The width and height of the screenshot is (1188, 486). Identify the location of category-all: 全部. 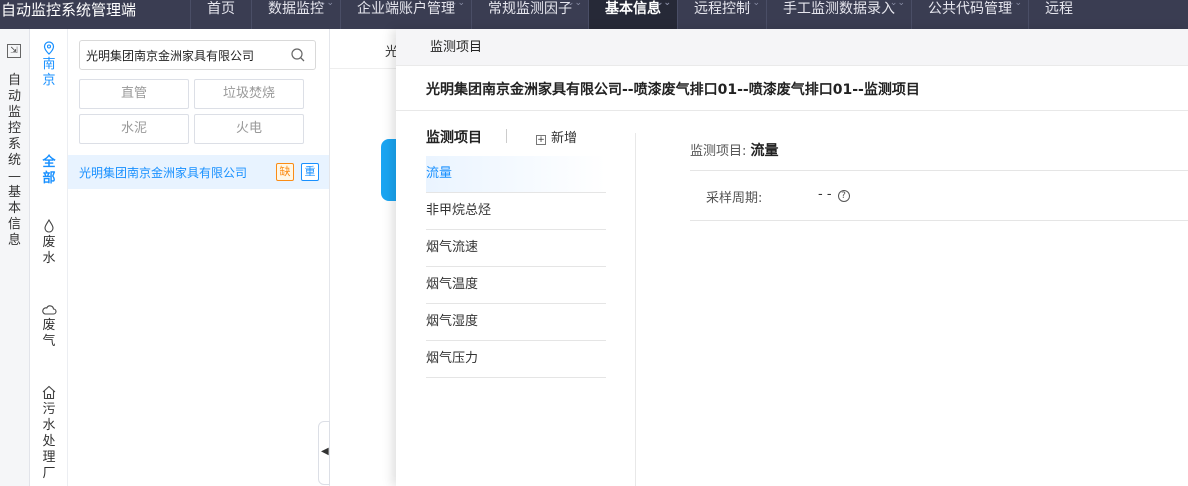
(49, 171).